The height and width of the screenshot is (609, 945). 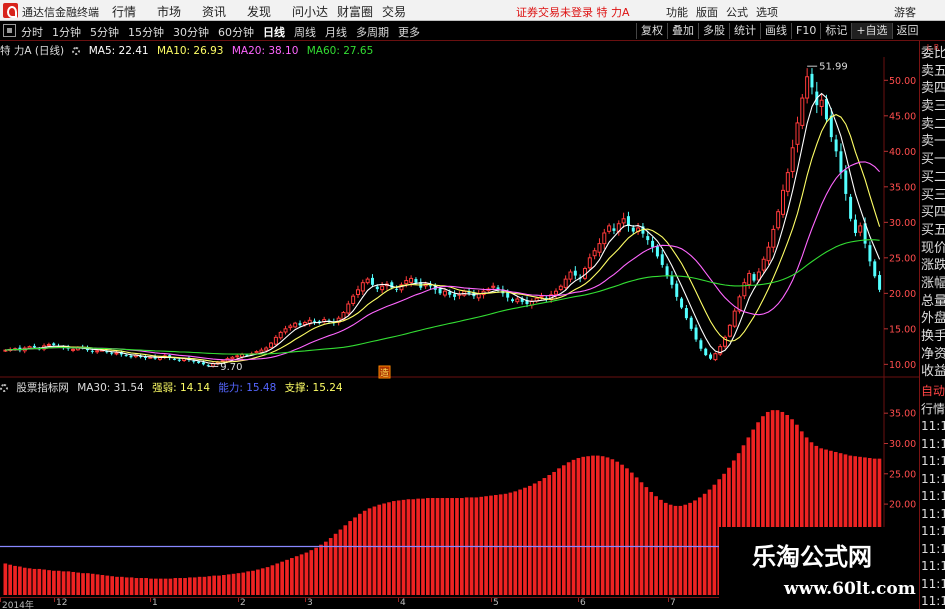 I want to click on menu-ask: 问小达, so click(x=314, y=11).